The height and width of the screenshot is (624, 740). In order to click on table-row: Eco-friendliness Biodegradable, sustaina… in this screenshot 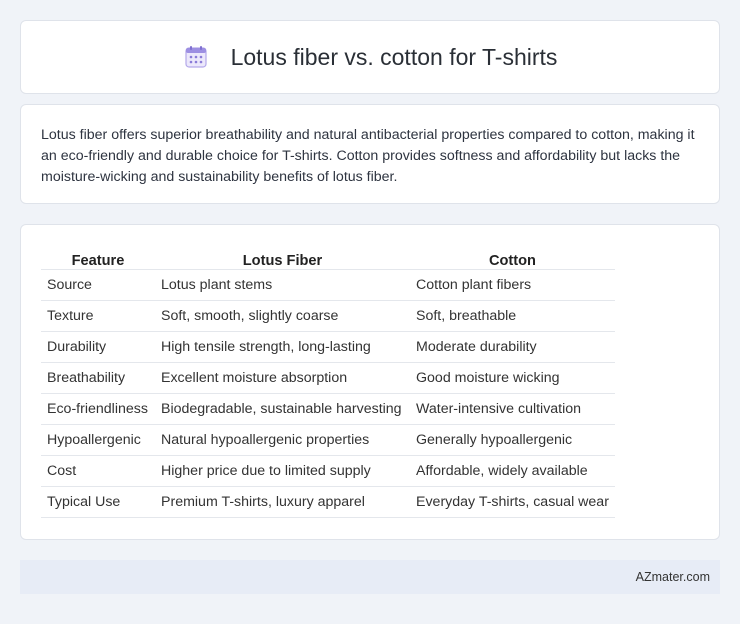, I will do `click(328, 409)`.